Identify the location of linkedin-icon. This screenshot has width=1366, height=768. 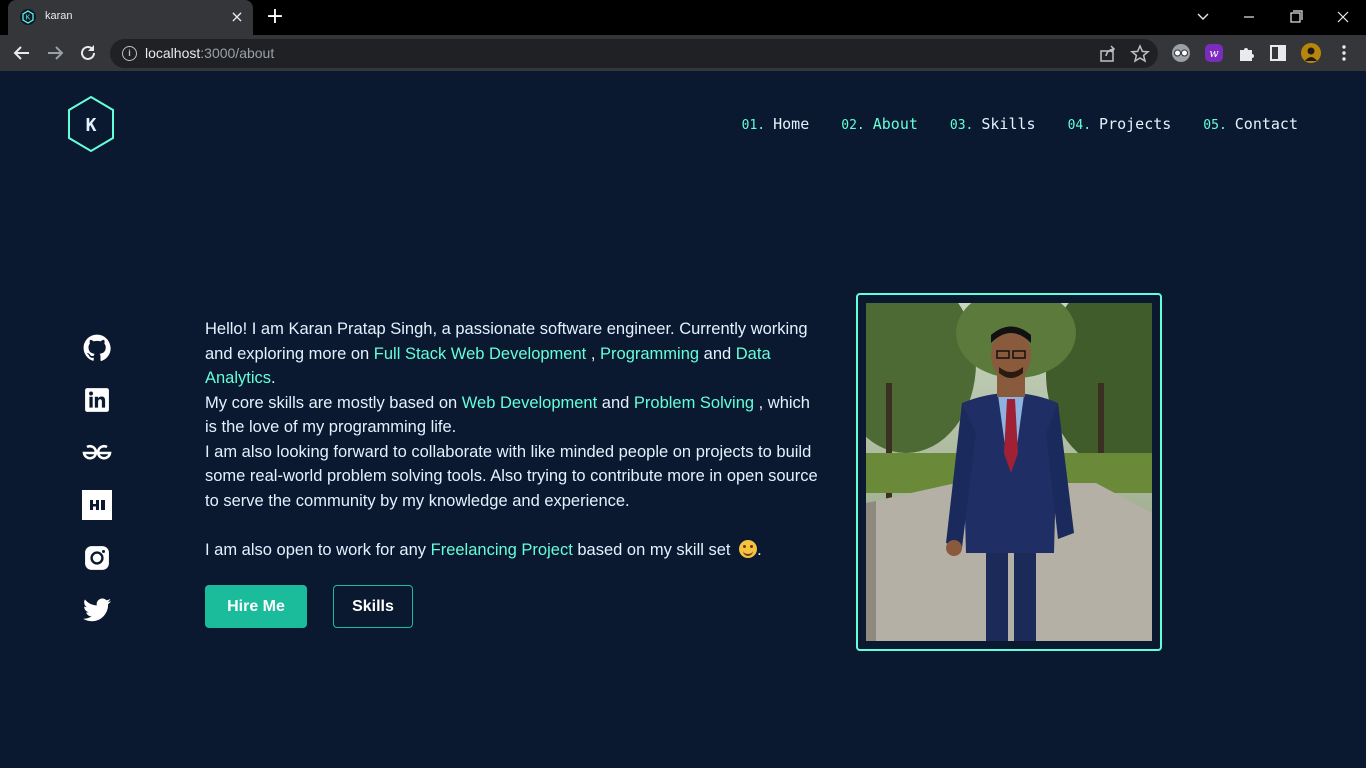
(97, 400).